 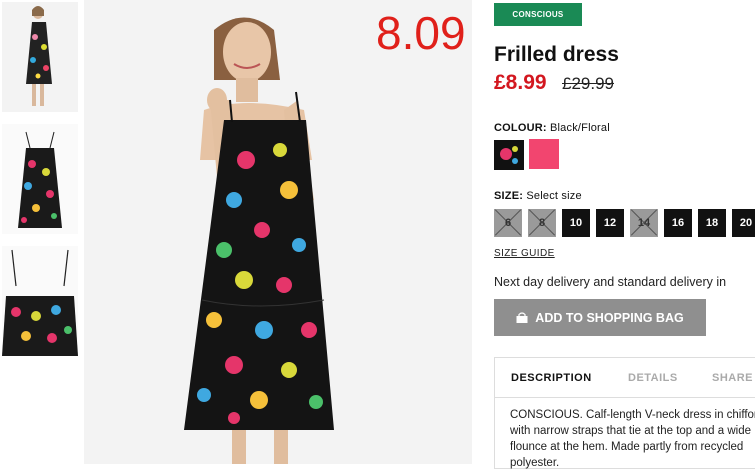 What do you see at coordinates (576, 223) in the screenshot?
I see `size-option-10: 10` at bounding box center [576, 223].